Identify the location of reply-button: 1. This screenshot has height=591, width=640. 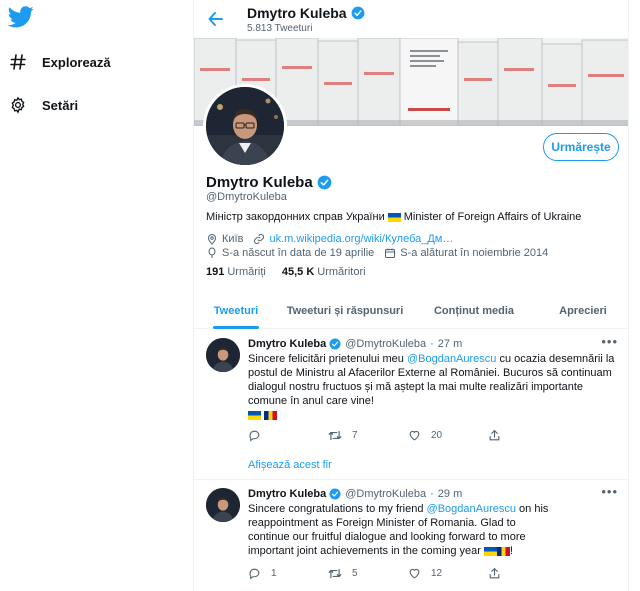
(288, 573).